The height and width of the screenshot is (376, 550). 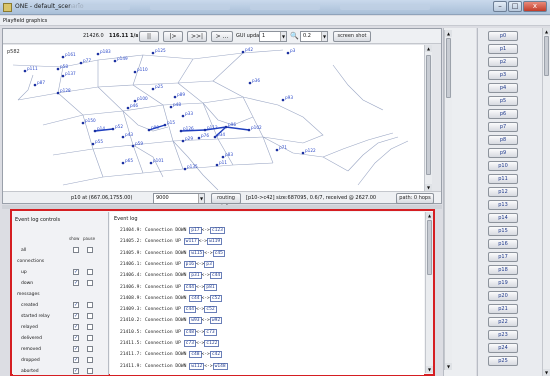 What do you see at coordinates (99, 141) in the screenshot?
I see `map-node-label: p55` at bounding box center [99, 141].